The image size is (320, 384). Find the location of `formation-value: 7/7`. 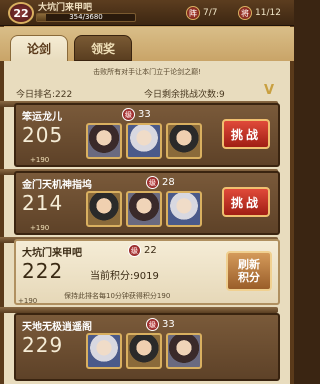

formation-value: 7/7 is located at coordinates (210, 13).